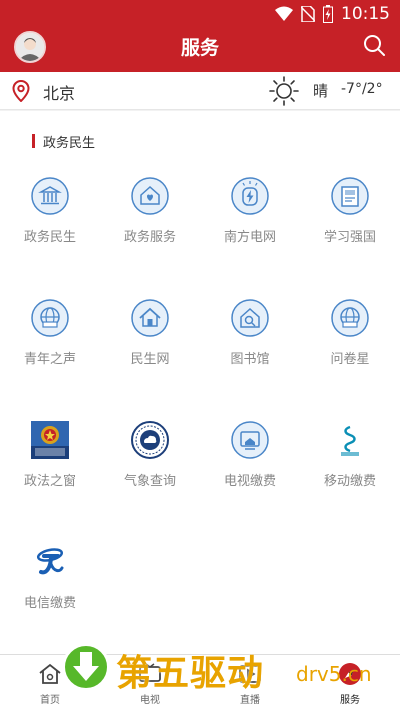 Image resolution: width=400 pixels, height=711 pixels. I want to click on top-app-bar: 服务, so click(200, 50).